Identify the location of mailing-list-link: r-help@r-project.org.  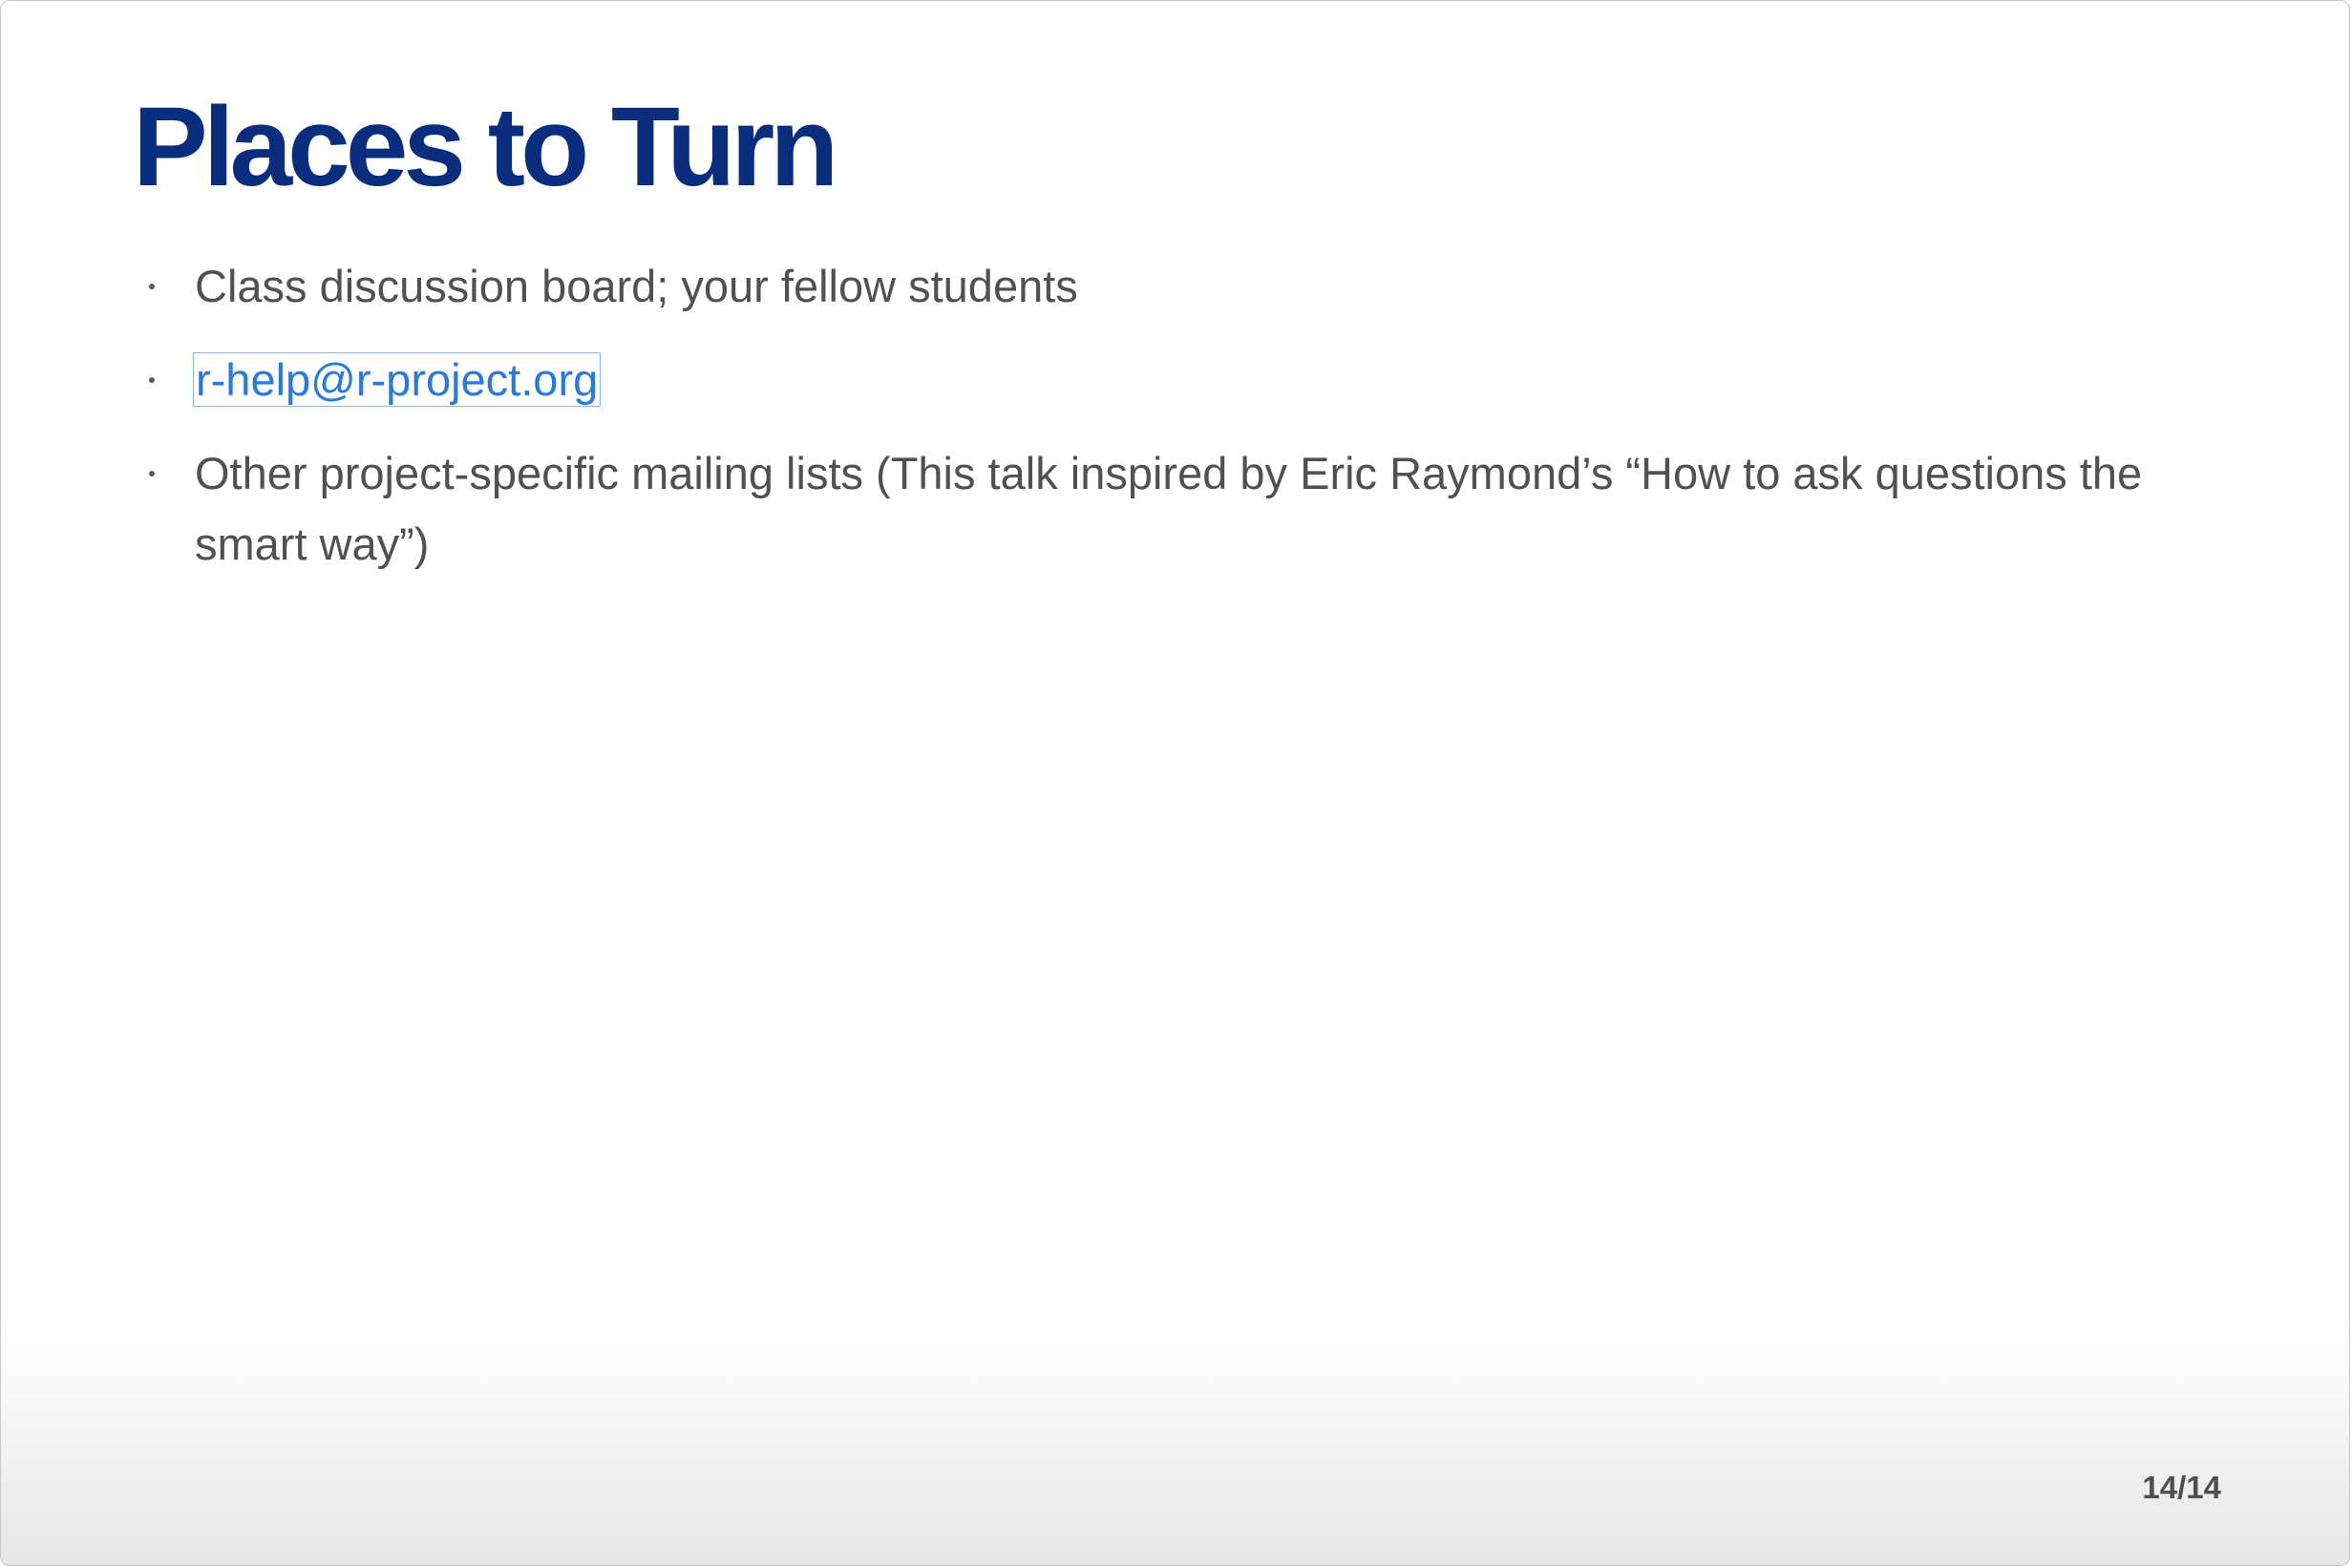
(397, 379).